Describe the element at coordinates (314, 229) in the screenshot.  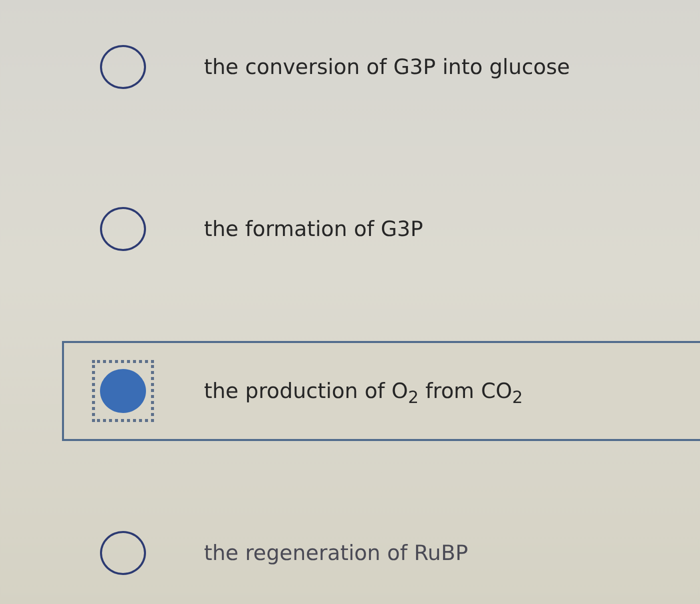
I see `option-text: the formation of G3P` at that location.